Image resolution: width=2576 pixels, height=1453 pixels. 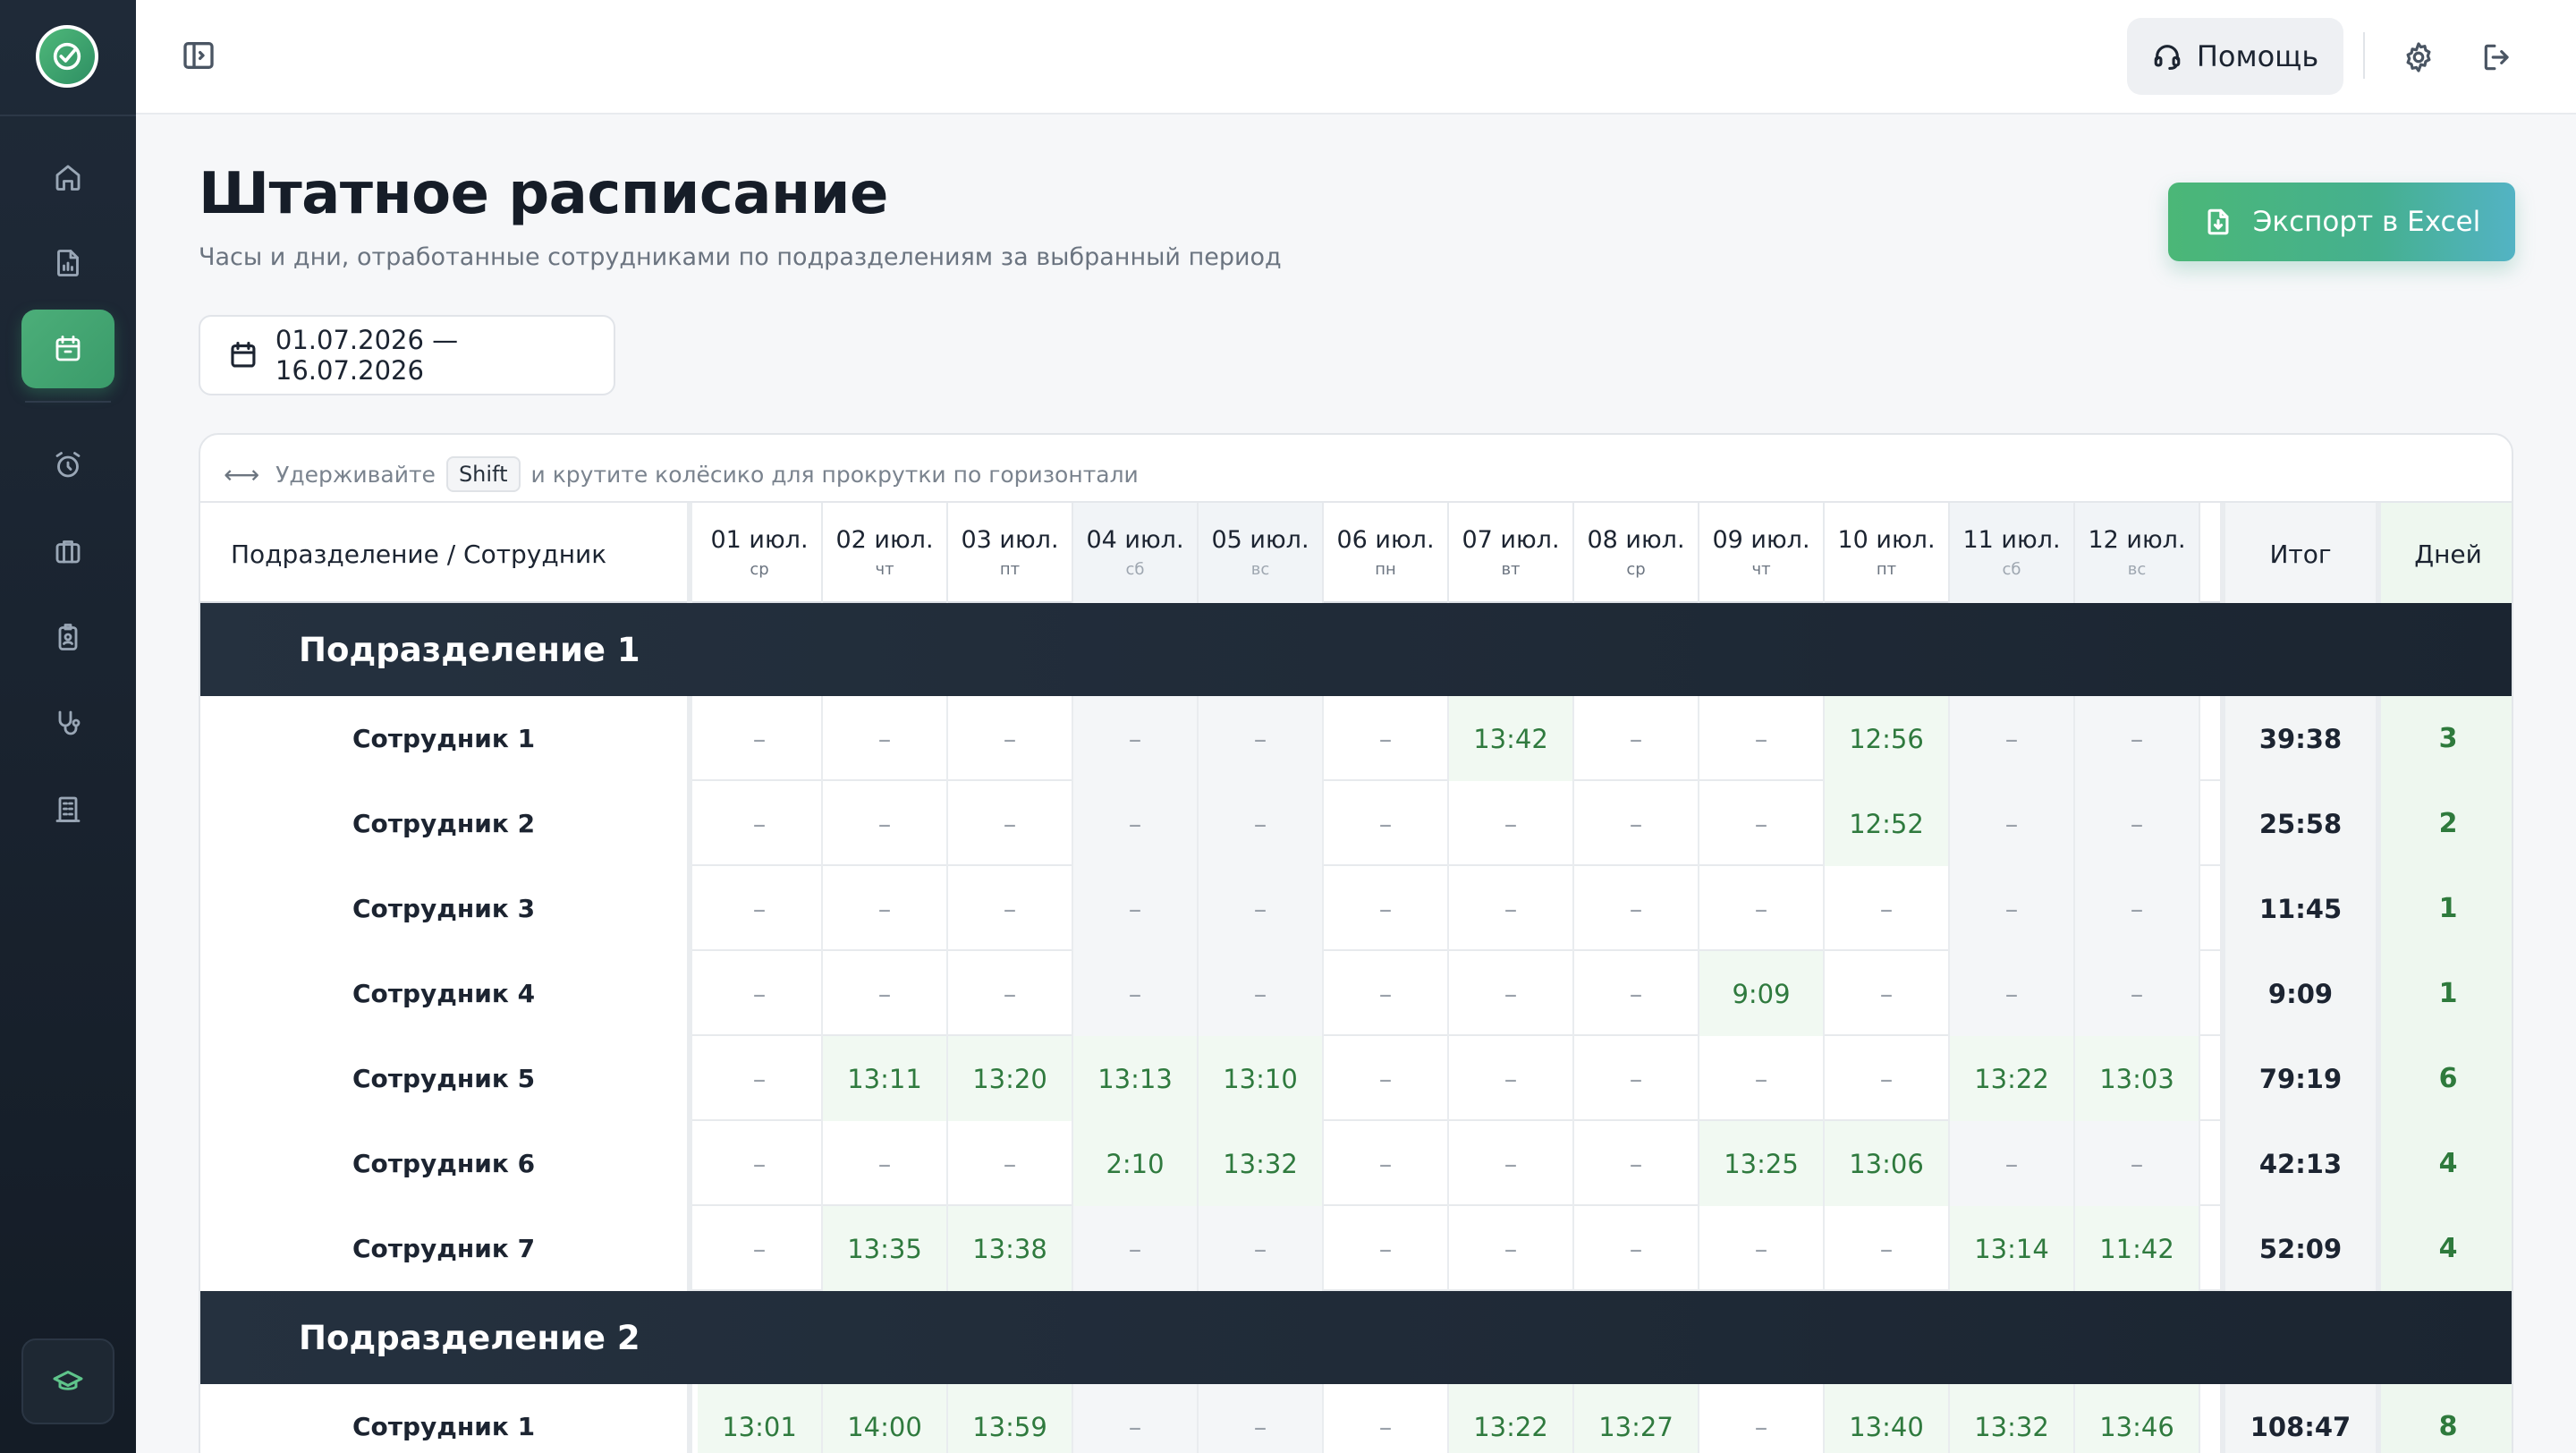 What do you see at coordinates (2012, 1078) in the screenshot?
I see `worked-hours-cell: 13:22` at bounding box center [2012, 1078].